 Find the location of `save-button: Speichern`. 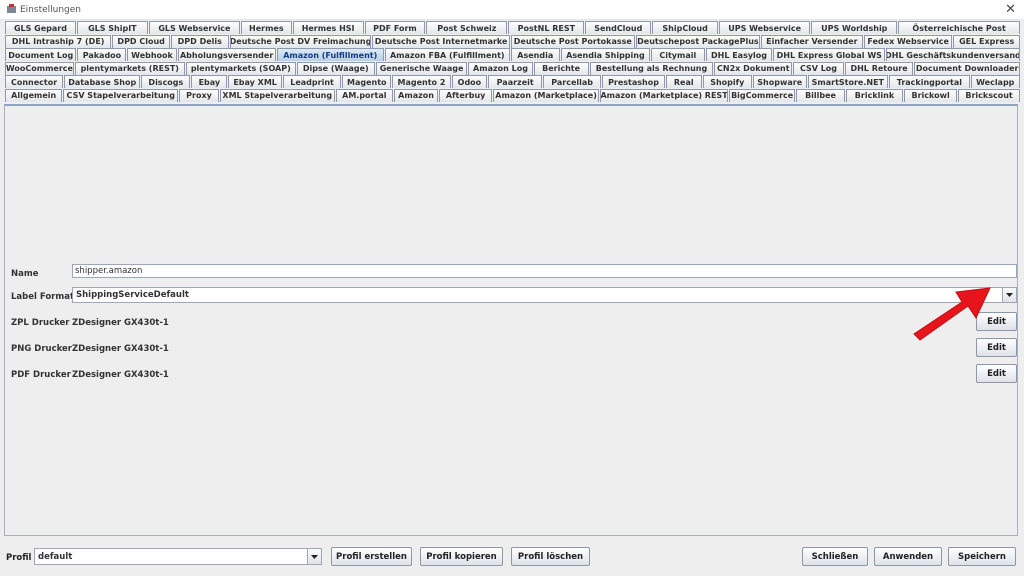

save-button: Speichern is located at coordinates (982, 556).